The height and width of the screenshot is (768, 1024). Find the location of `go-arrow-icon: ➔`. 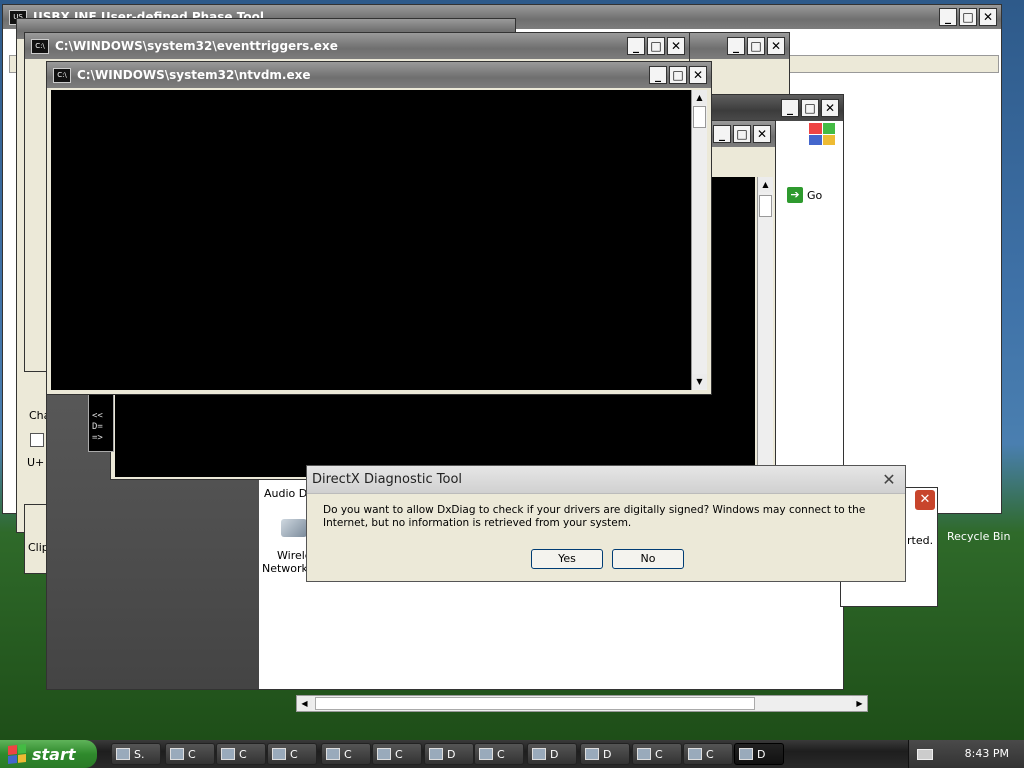

go-arrow-icon: ➔ is located at coordinates (795, 195).